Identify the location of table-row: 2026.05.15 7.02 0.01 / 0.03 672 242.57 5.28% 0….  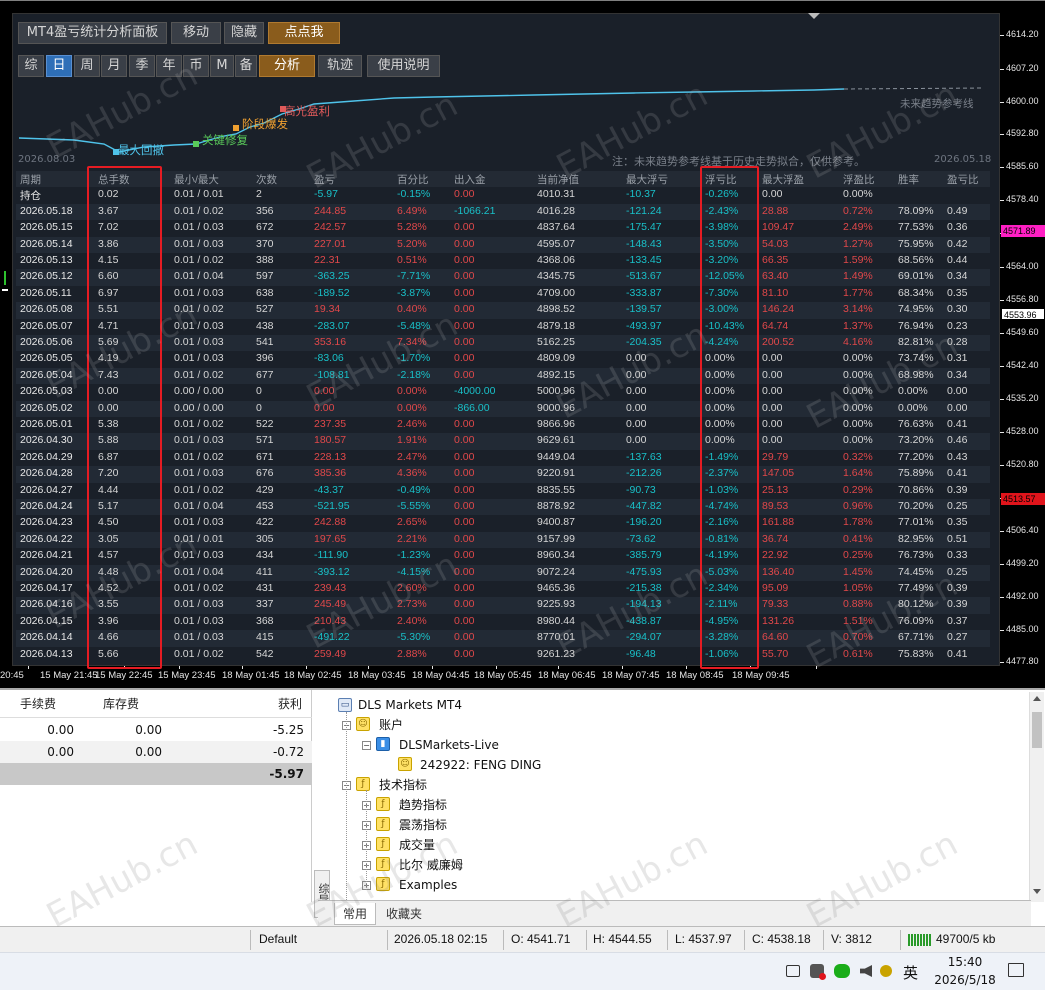
(503, 228).